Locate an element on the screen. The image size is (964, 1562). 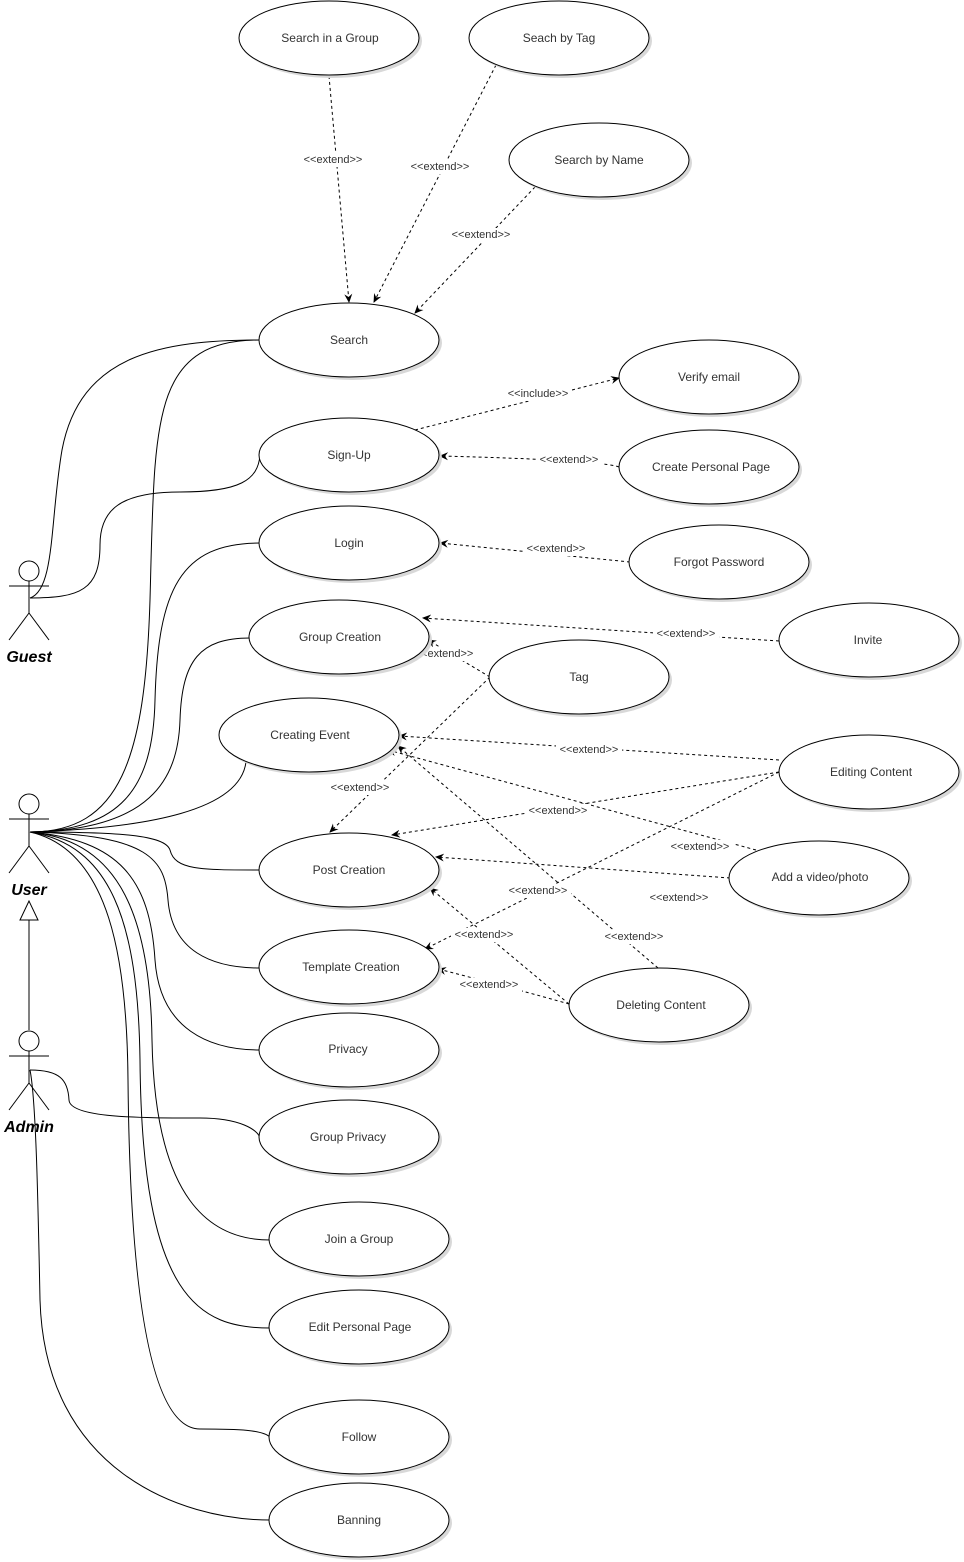
svg-text: Group Creation is located at coordinates (340, 637).